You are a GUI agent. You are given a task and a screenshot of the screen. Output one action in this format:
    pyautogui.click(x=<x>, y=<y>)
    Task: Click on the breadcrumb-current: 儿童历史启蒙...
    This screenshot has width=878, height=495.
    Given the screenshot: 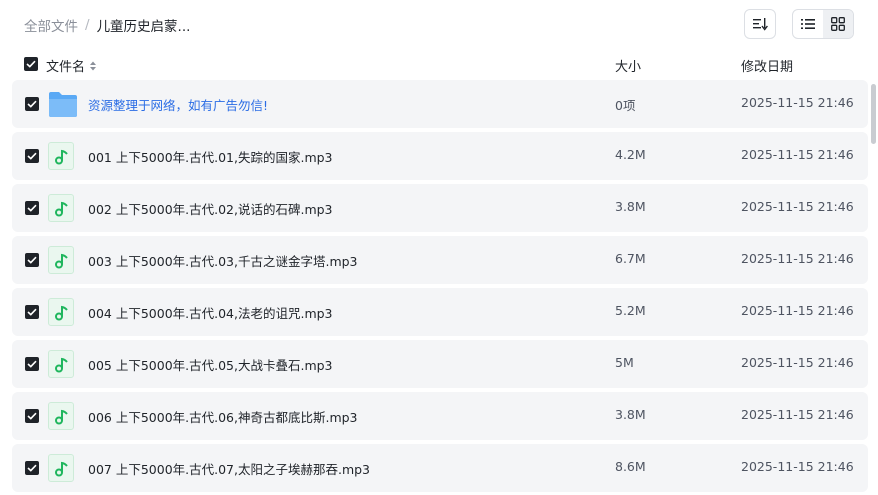 What is the action you would take?
    pyautogui.click(x=143, y=27)
    